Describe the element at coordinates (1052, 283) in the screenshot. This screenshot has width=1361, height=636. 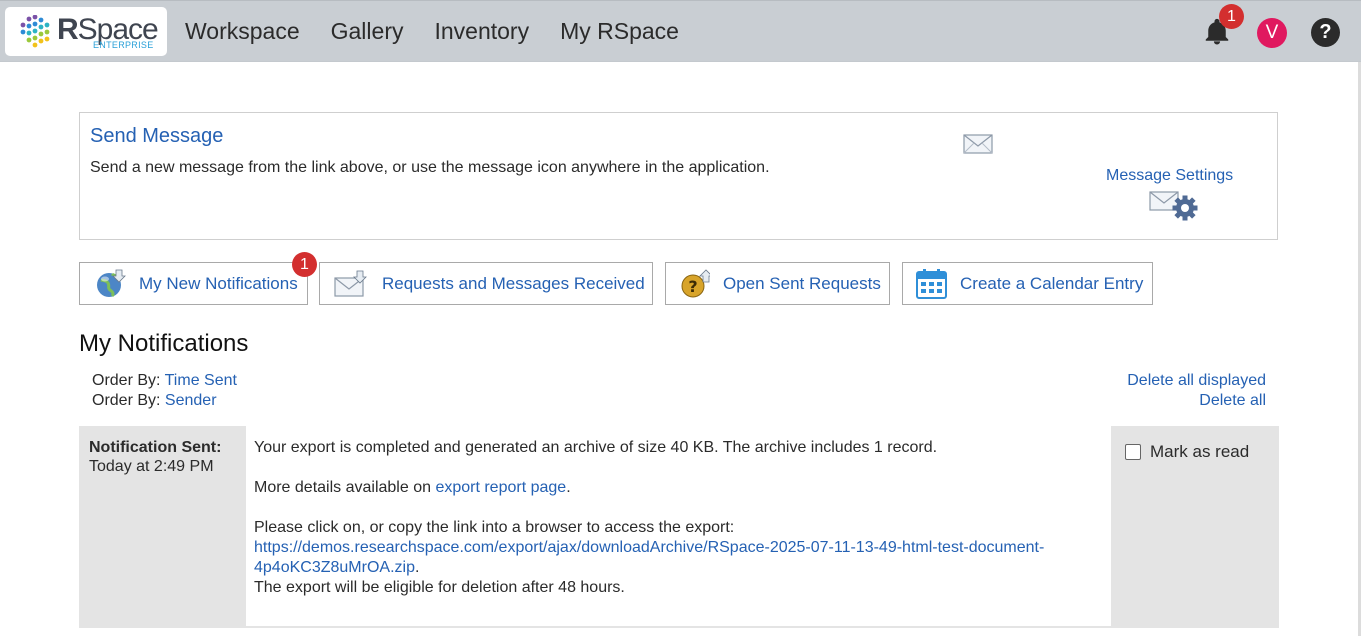
I see `create-calendar-entry-label: Create a Calendar Entry` at that location.